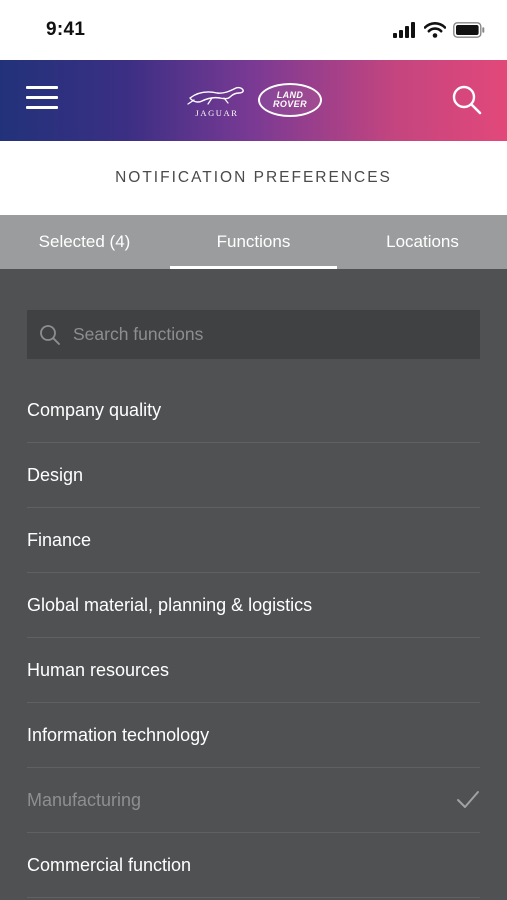 The height and width of the screenshot is (900, 507). Describe the element at coordinates (84, 799) in the screenshot. I see `function-label: Manufacturing` at that location.